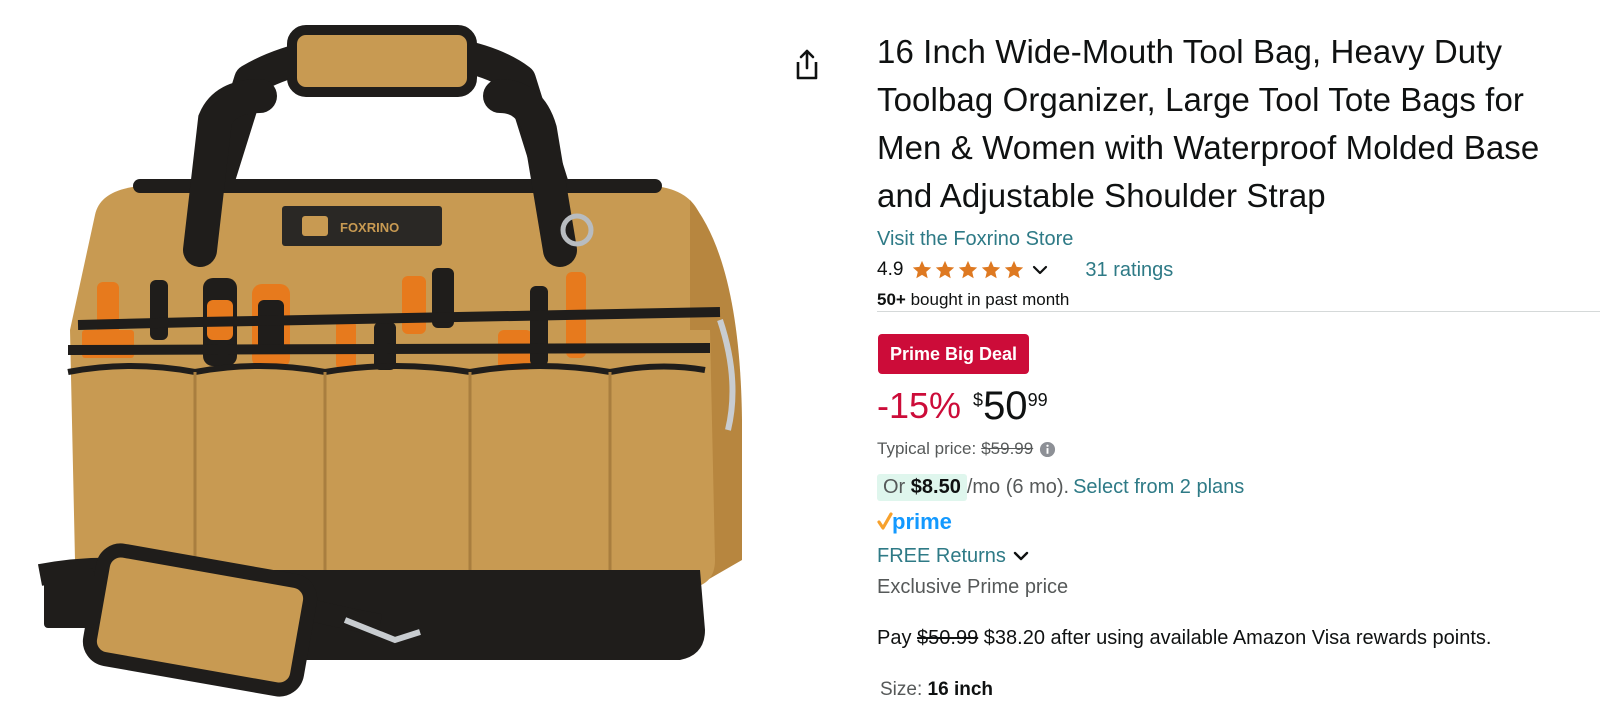 This screenshot has height=707, width=1600. I want to click on bought-in-past-month: 50+ bought in past month, so click(1232, 300).